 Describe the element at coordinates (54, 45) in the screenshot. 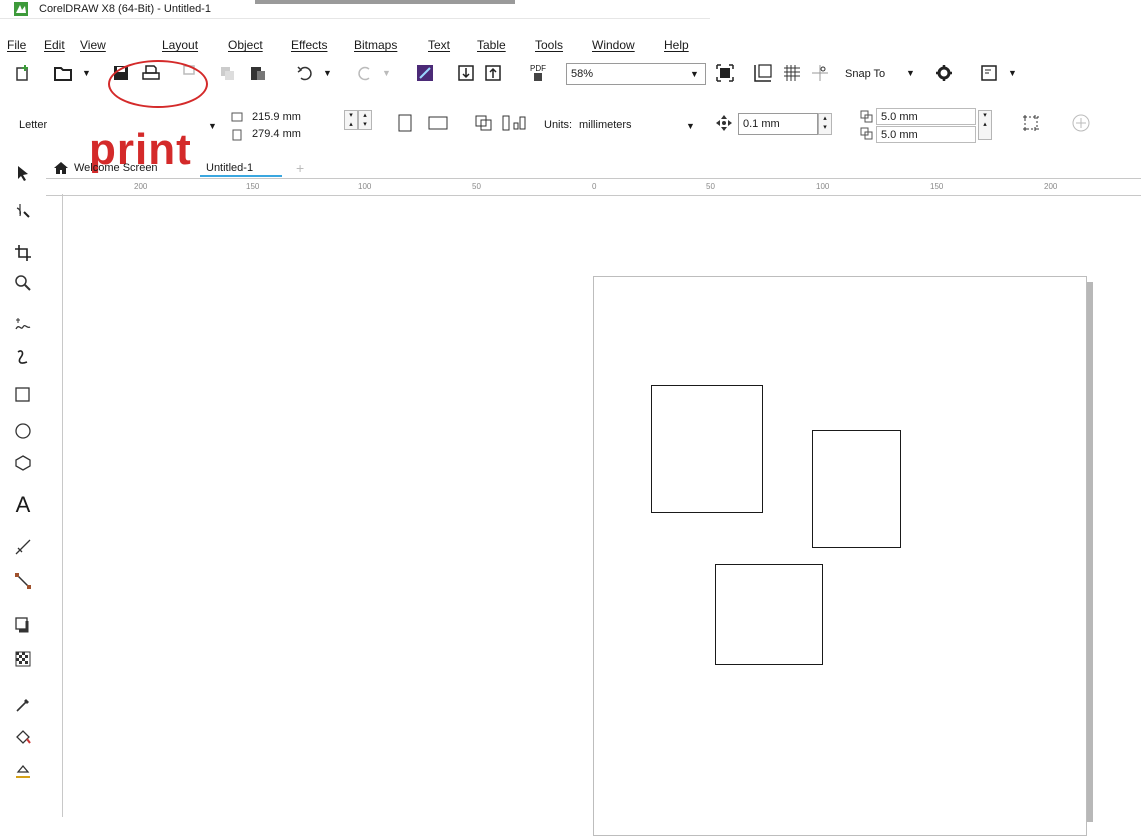

I see `menu-edit: Edit` at that location.